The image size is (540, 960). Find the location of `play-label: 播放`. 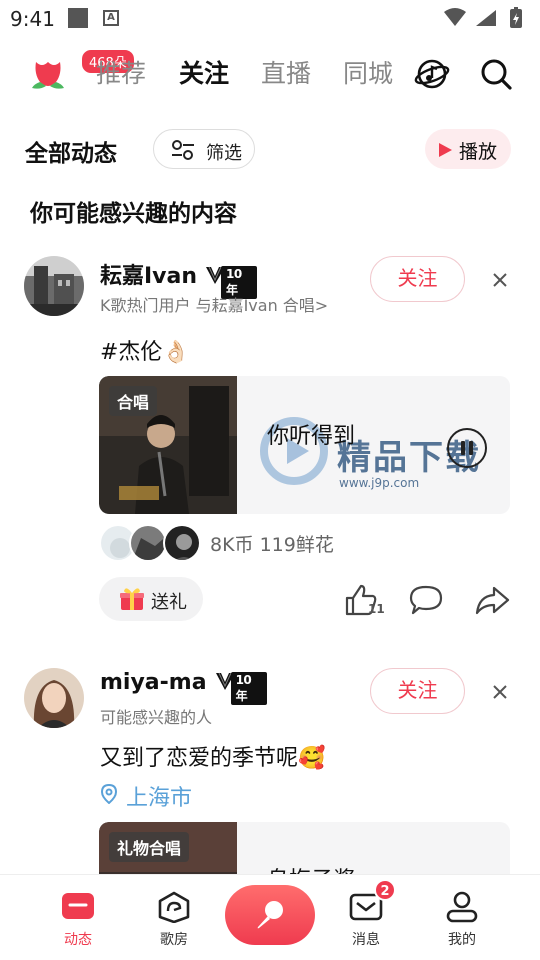

play-label: 播放 is located at coordinates (478, 152).